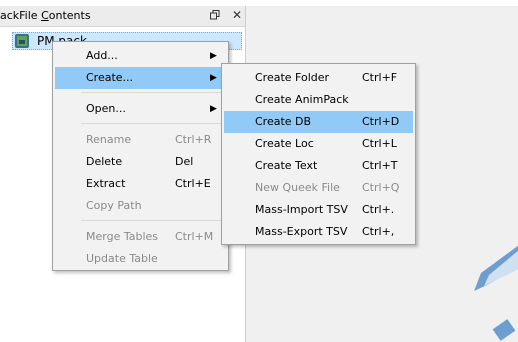  Describe the element at coordinates (140, 56) in the screenshot. I see `menu-item-add: Add... ▶` at that location.